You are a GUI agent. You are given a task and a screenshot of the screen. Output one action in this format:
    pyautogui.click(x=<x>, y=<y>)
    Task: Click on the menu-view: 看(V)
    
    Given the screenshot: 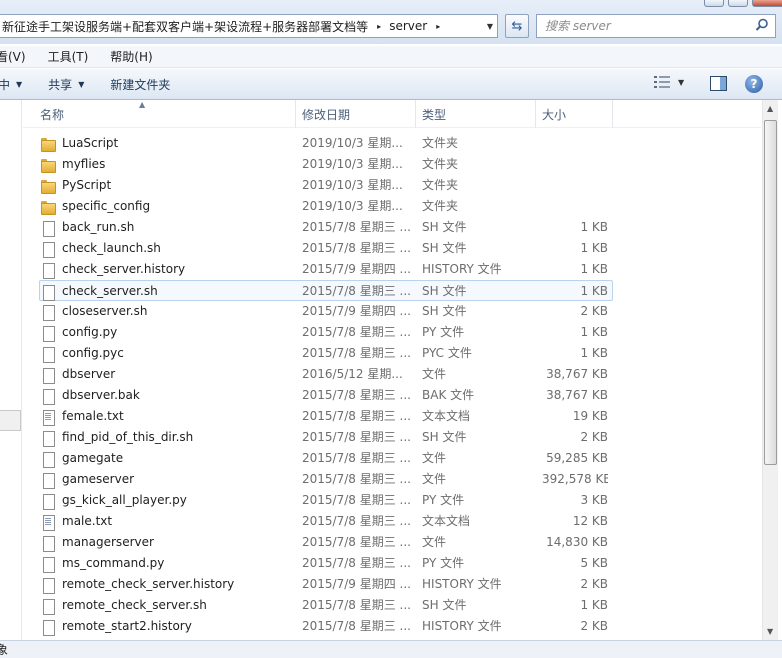 What is the action you would take?
    pyautogui.click(x=17, y=56)
    